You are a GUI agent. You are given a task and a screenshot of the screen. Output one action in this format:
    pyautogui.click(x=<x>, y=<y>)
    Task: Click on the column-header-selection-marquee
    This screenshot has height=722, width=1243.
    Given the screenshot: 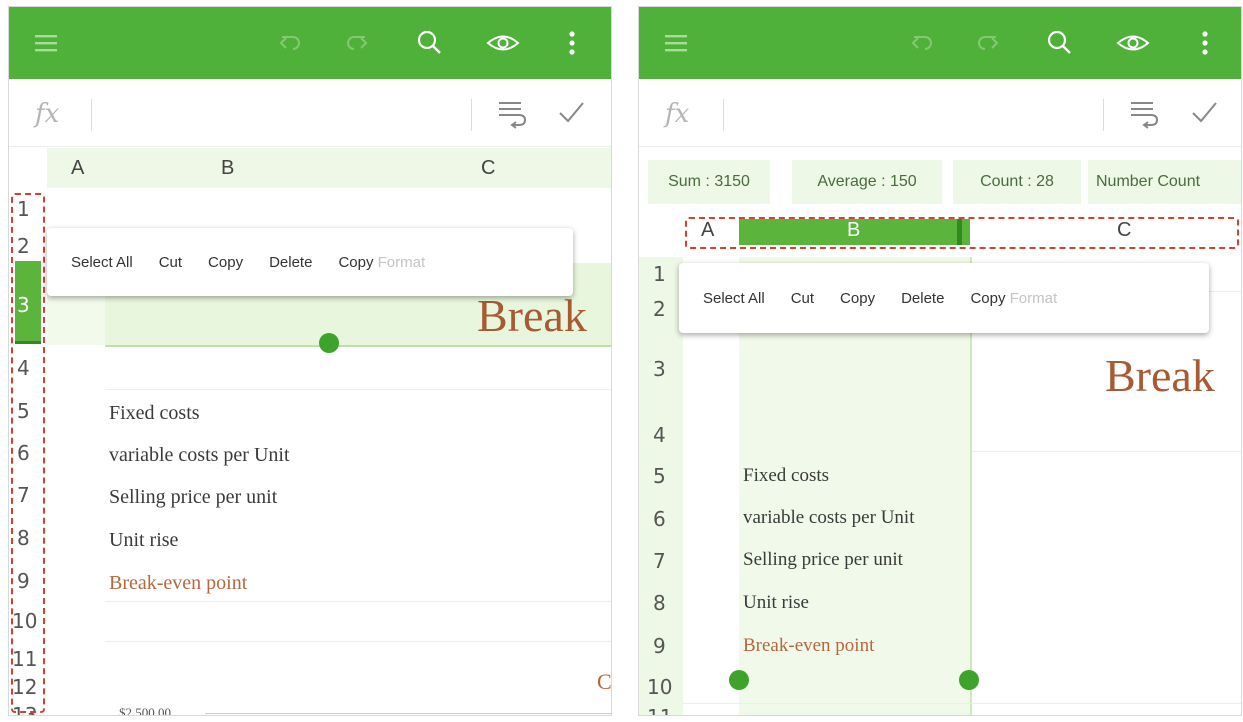 What is the action you would take?
    pyautogui.click(x=962, y=233)
    